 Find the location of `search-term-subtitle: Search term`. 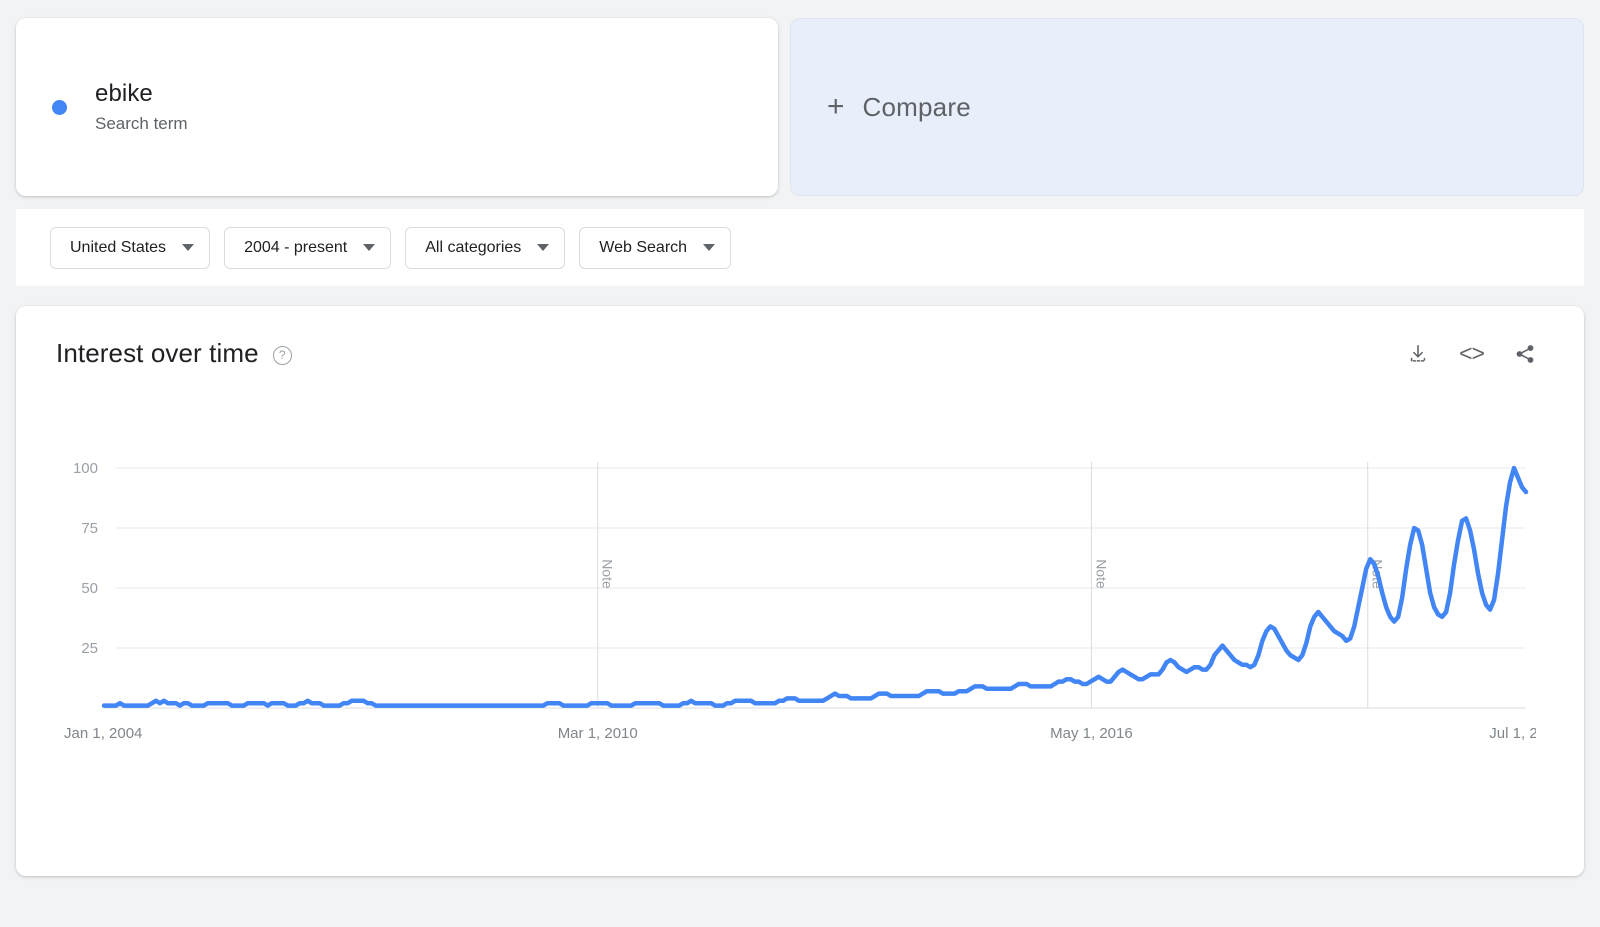

search-term-subtitle: Search term is located at coordinates (141, 123).